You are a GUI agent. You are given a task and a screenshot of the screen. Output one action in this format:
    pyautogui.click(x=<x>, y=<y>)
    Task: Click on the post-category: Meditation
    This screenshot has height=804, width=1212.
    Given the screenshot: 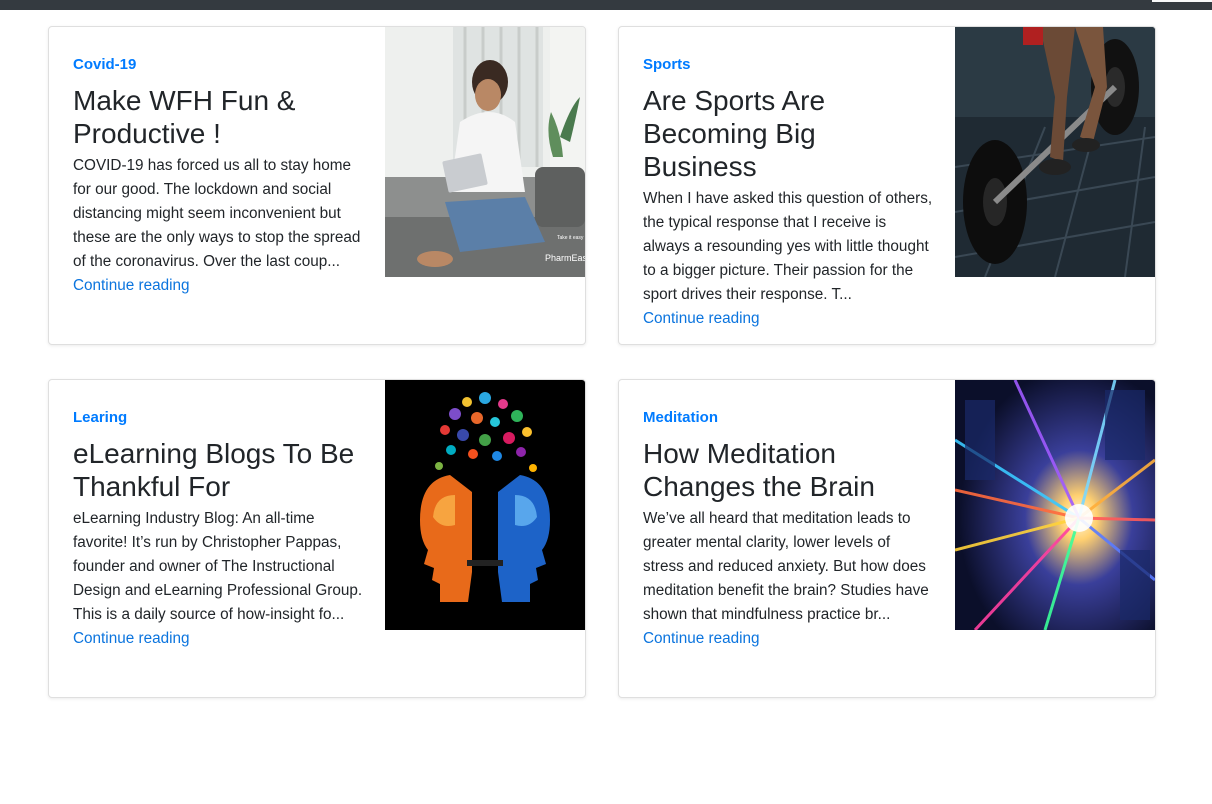 What is the action you would take?
    pyautogui.click(x=789, y=418)
    